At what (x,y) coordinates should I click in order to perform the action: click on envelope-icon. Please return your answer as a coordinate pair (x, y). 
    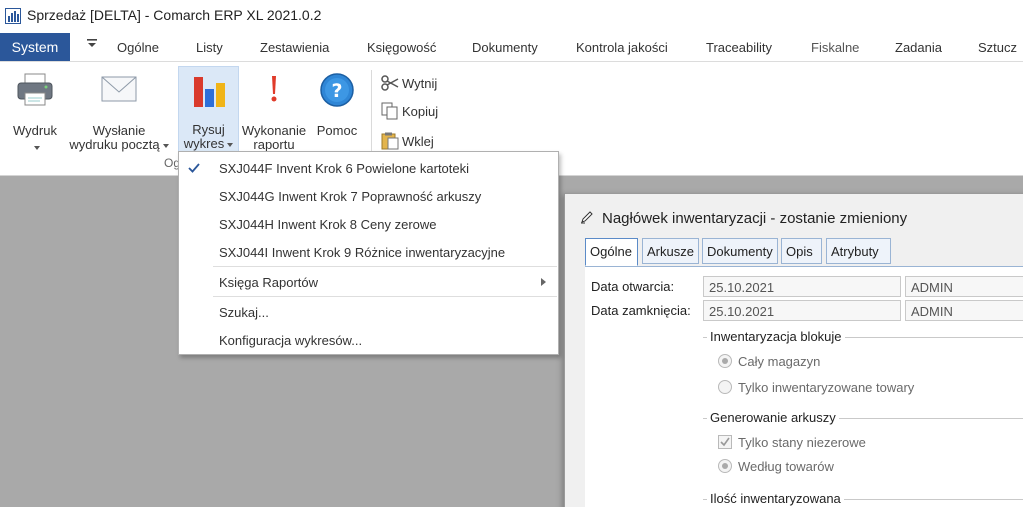
    Looking at the image, I should click on (119, 89).